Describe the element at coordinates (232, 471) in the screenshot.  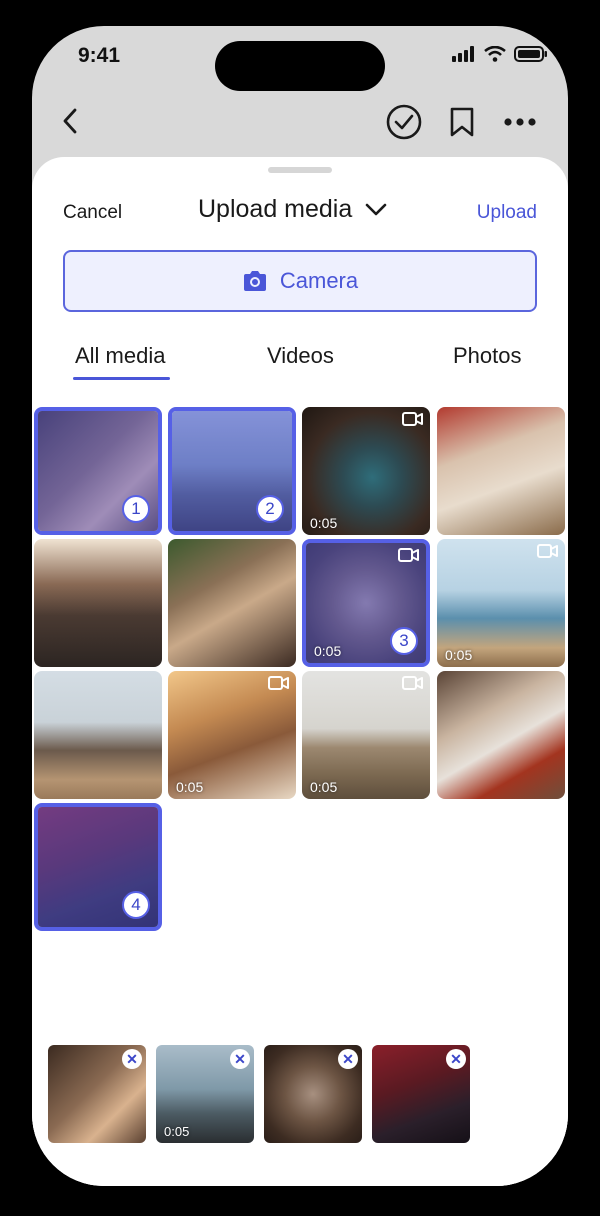
I see `media-tile: 2` at that location.